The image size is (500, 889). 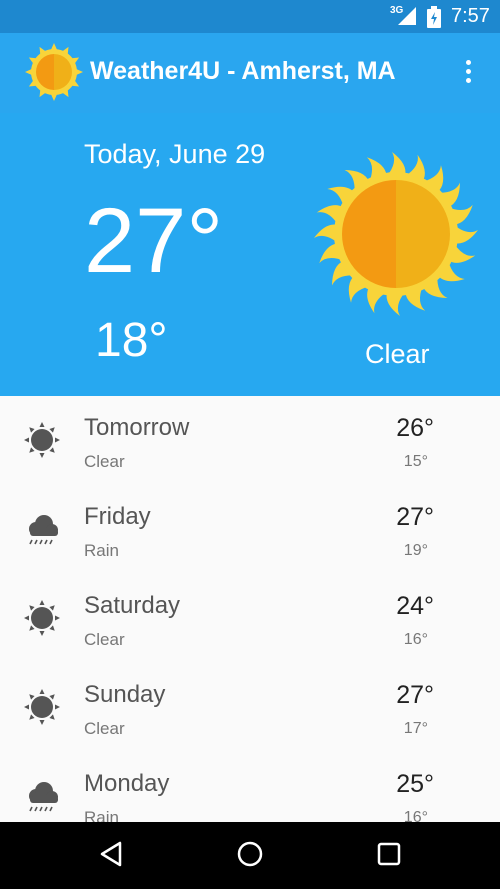 I want to click on battery-icon, so click(x=434, y=17).